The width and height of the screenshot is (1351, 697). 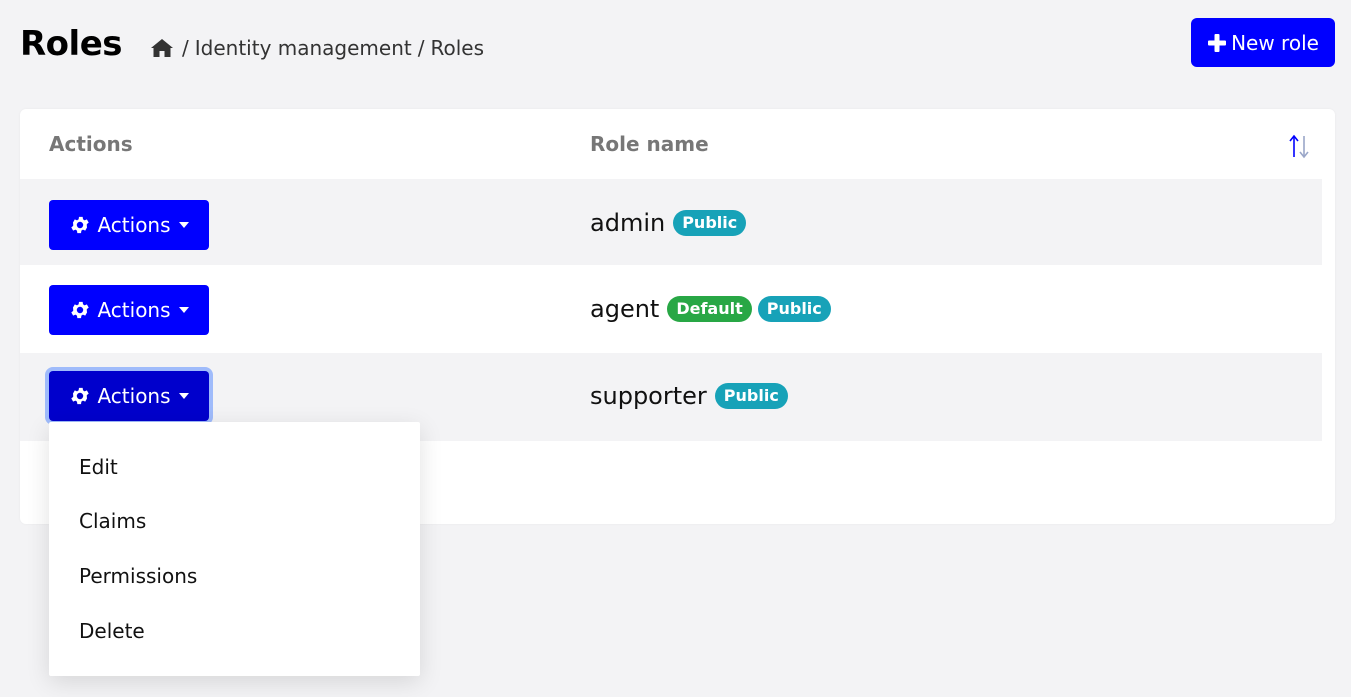 I want to click on role-name: admin, so click(x=628, y=223).